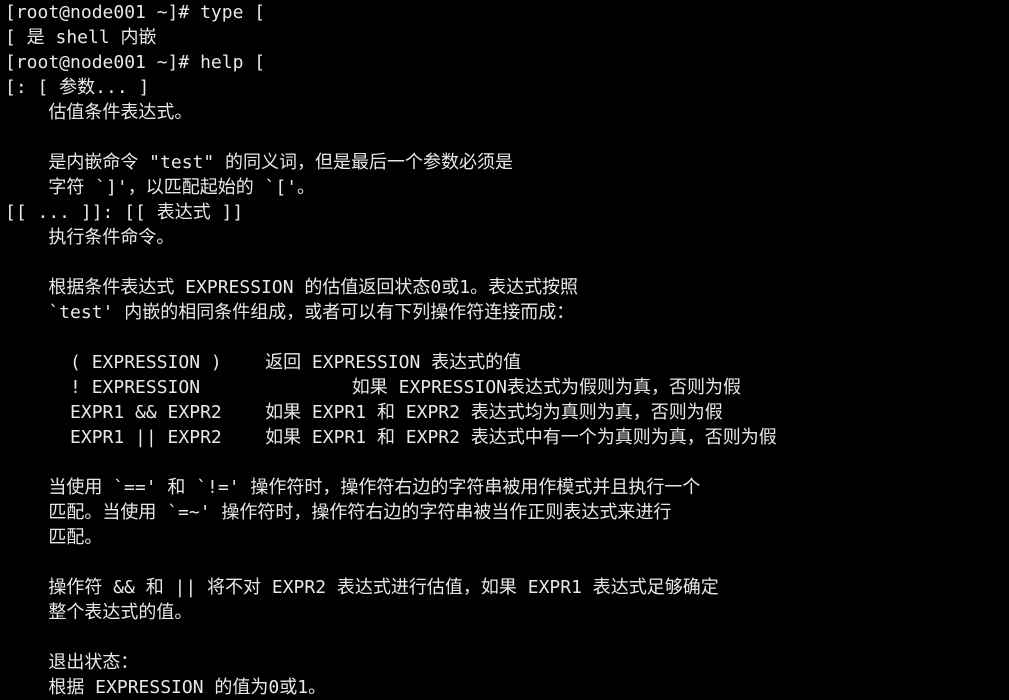  Describe the element at coordinates (81, 37) in the screenshot. I see `output-line: [ 是 shell 内嵌` at that location.